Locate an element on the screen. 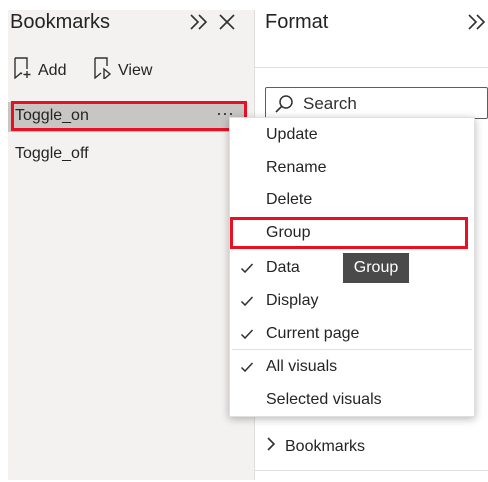 The image size is (488, 482). menu-item-data: Data is located at coordinates (283, 268).